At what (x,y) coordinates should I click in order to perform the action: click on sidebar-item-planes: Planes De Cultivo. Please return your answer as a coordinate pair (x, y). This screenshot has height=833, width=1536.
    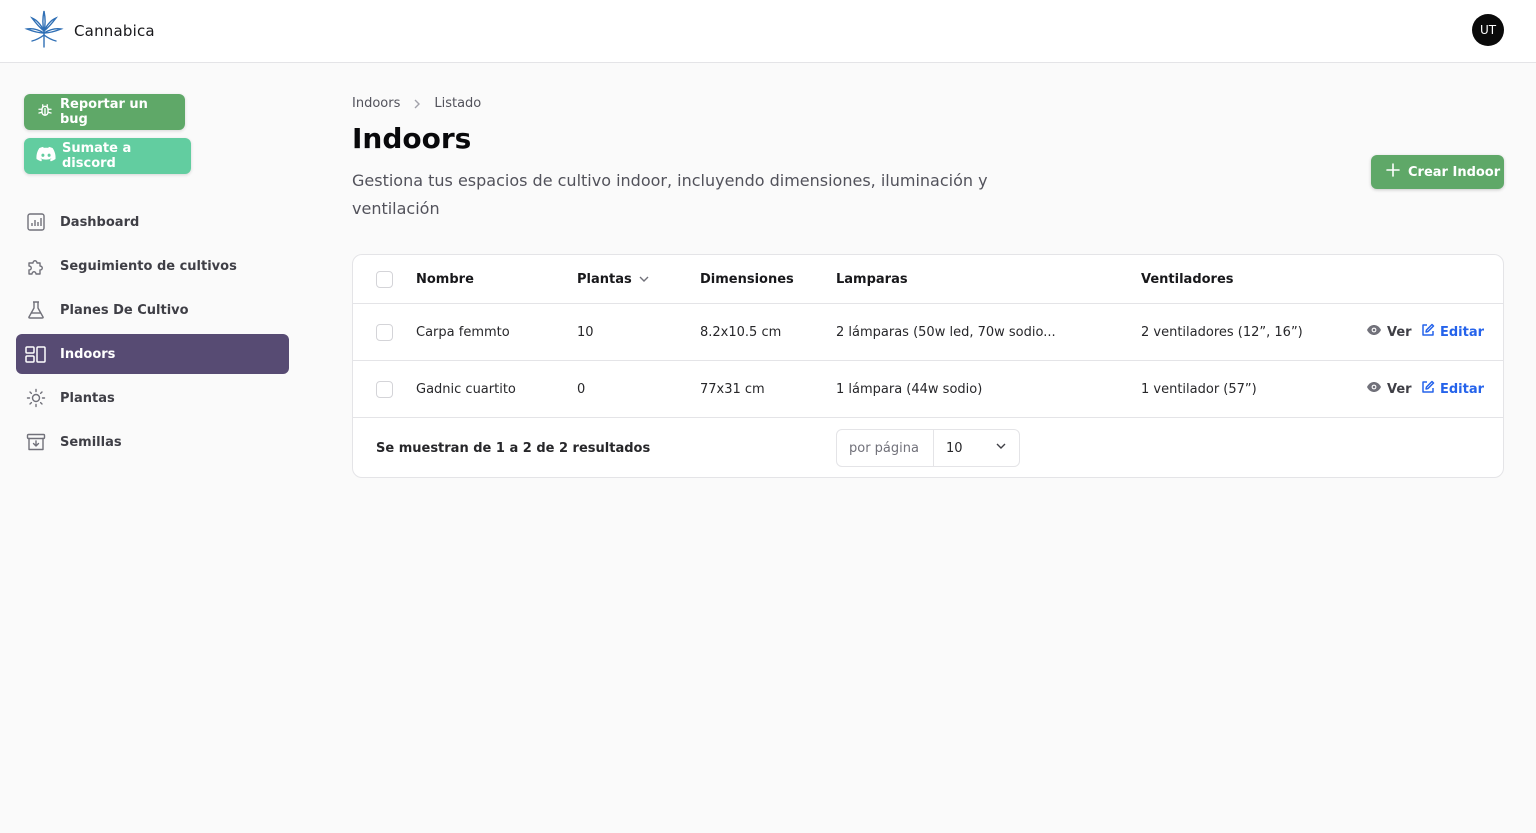
    Looking at the image, I should click on (152, 310).